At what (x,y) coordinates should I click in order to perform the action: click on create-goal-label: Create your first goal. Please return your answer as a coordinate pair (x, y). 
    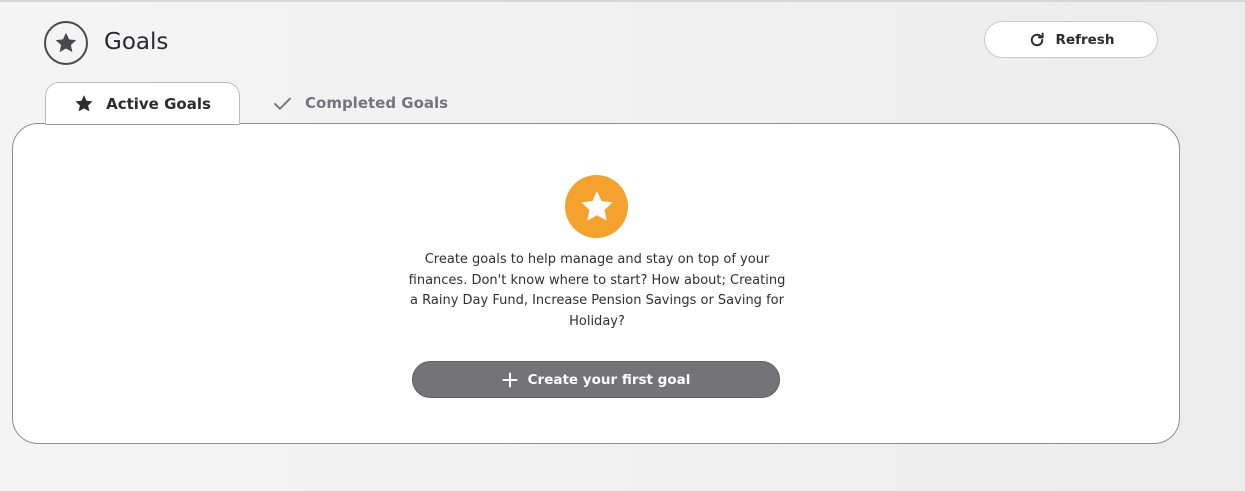
    Looking at the image, I should click on (609, 379).